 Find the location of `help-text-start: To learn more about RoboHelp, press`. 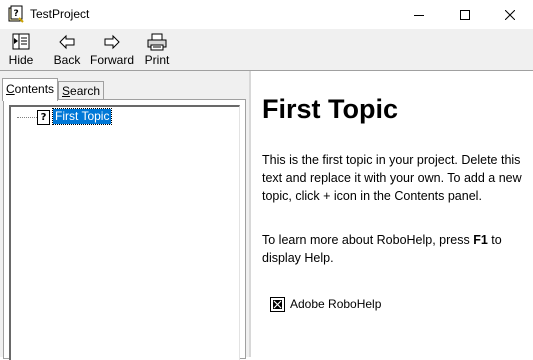

help-text-start: To learn more about RoboHelp, press is located at coordinates (368, 240).